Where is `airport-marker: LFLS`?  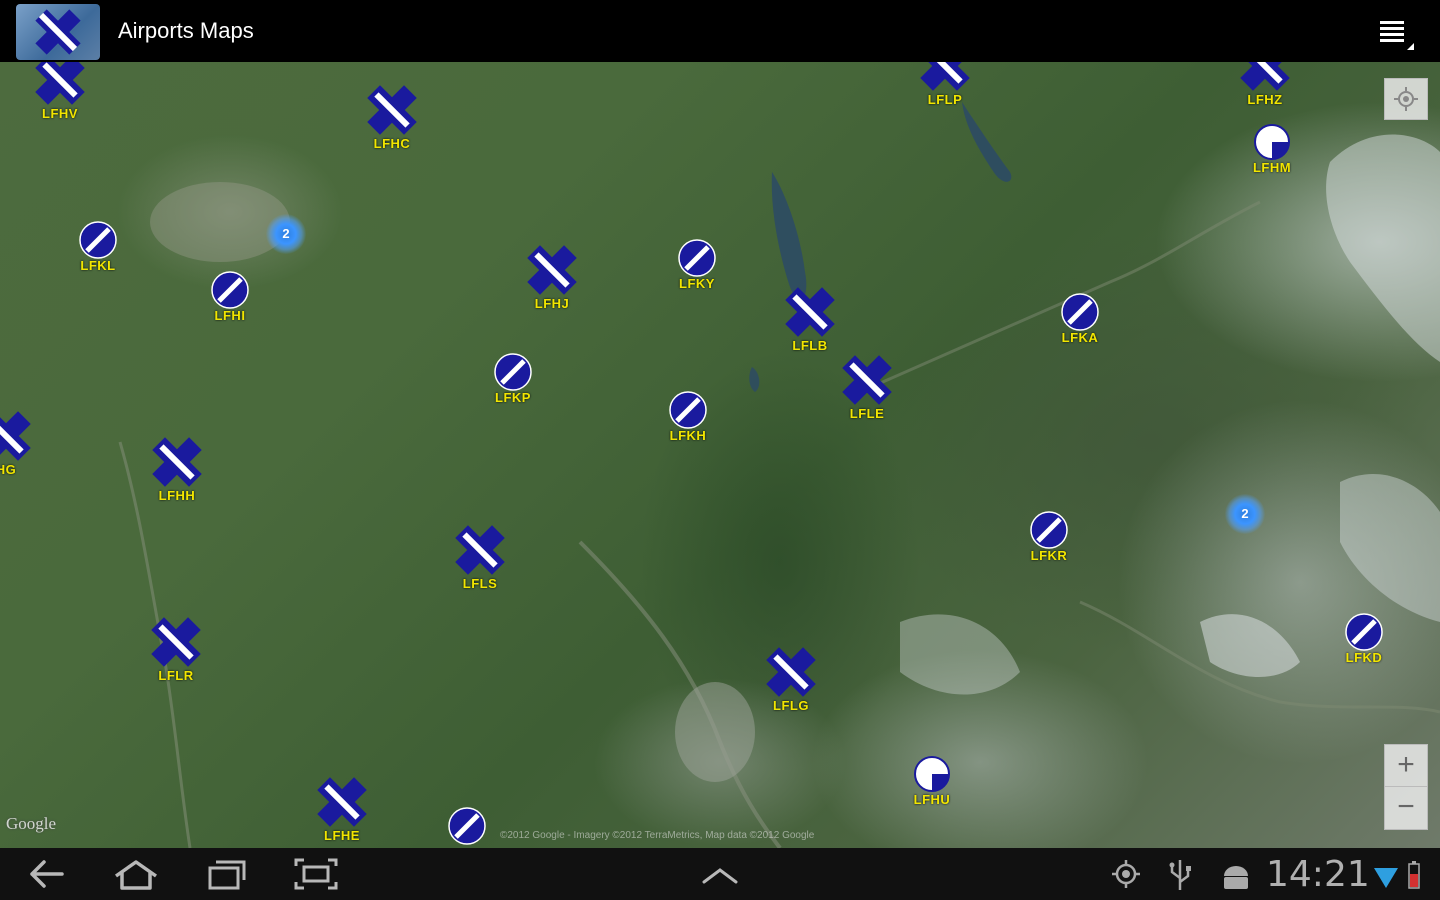
airport-marker: LFLS is located at coordinates (480, 556).